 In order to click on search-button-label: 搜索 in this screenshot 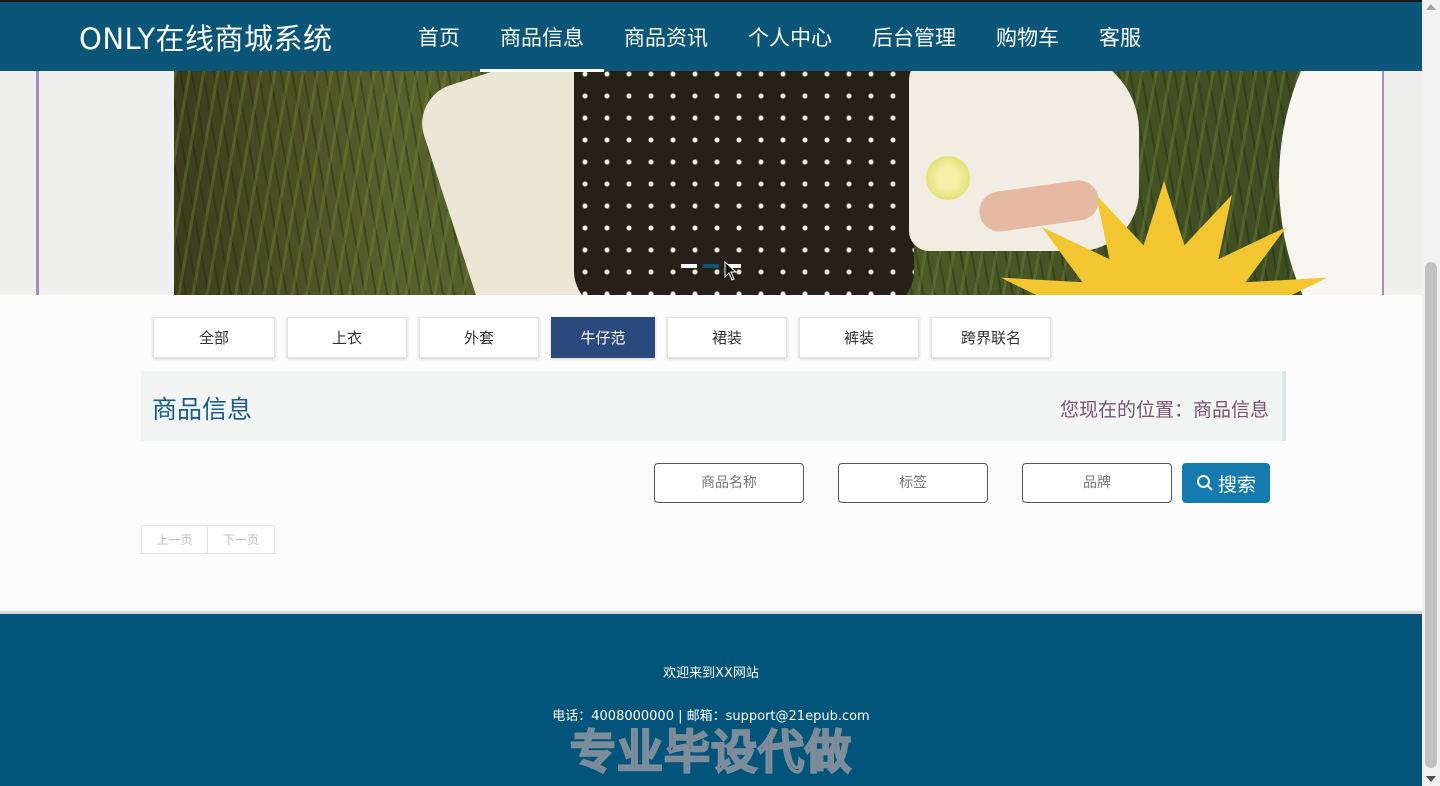, I will do `click(1236, 484)`.